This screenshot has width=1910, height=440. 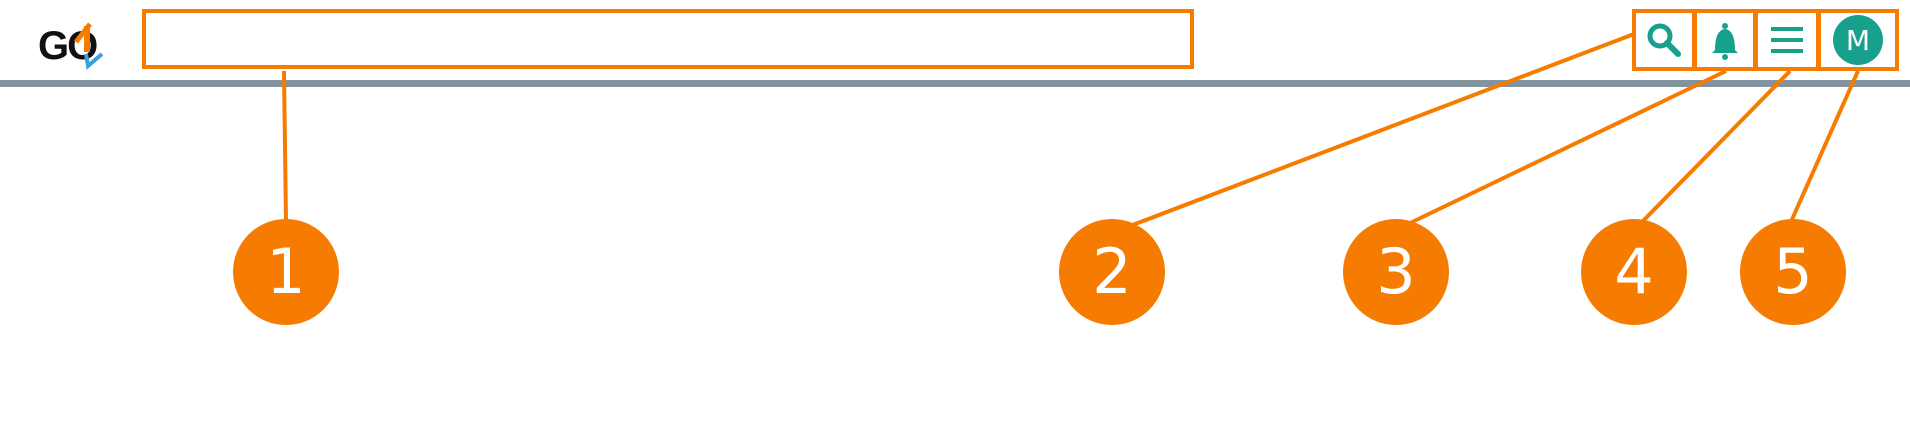 I want to click on callout-label: 4, so click(x=1634, y=271).